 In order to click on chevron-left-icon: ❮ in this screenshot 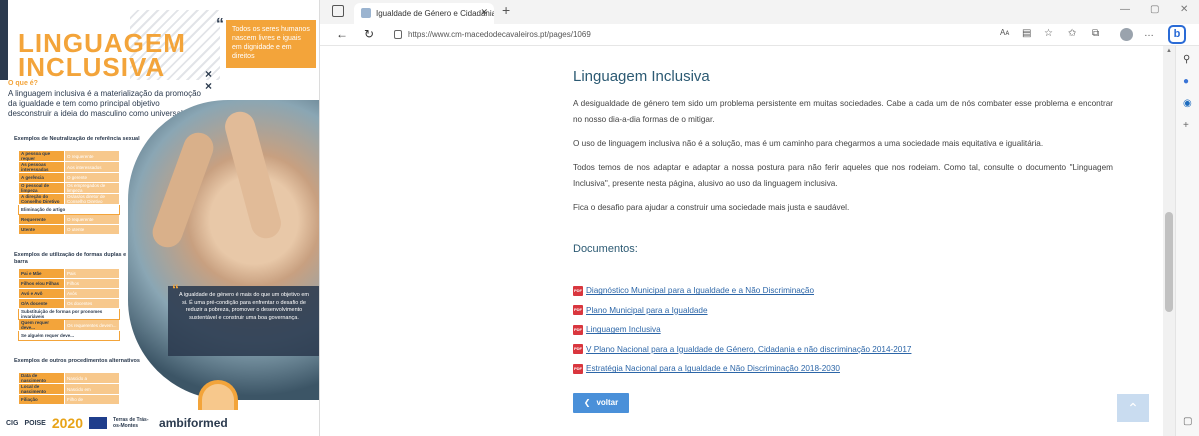, I will do `click(587, 402)`.